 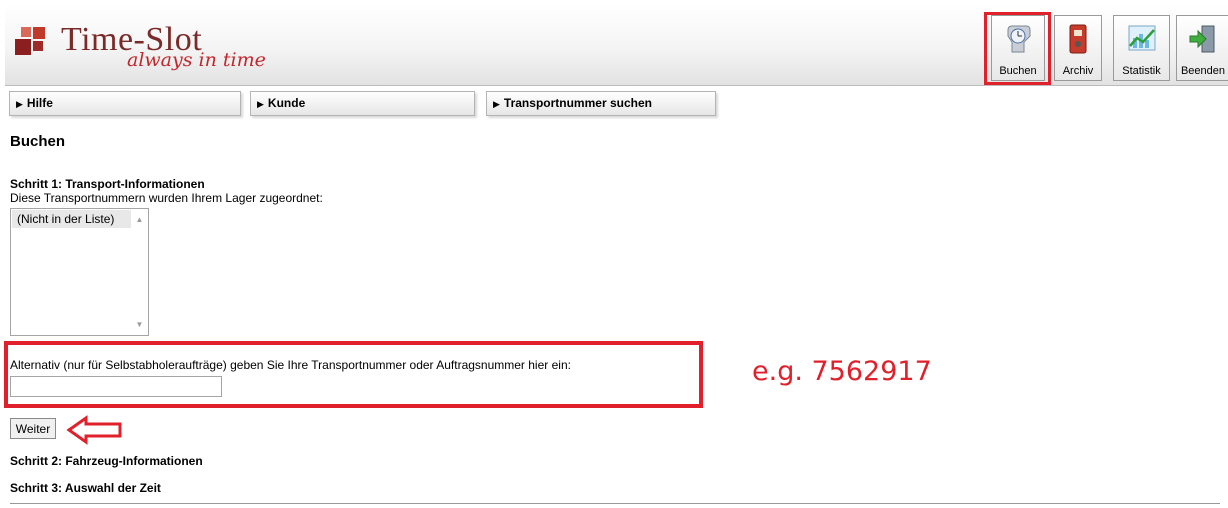 What do you see at coordinates (615, 503) in the screenshot?
I see `footer-divider` at bounding box center [615, 503].